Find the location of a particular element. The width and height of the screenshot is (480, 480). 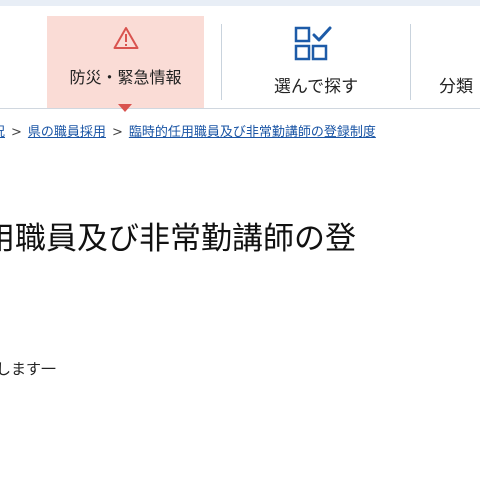

breadcrumb-item: 況 is located at coordinates (2, 132).